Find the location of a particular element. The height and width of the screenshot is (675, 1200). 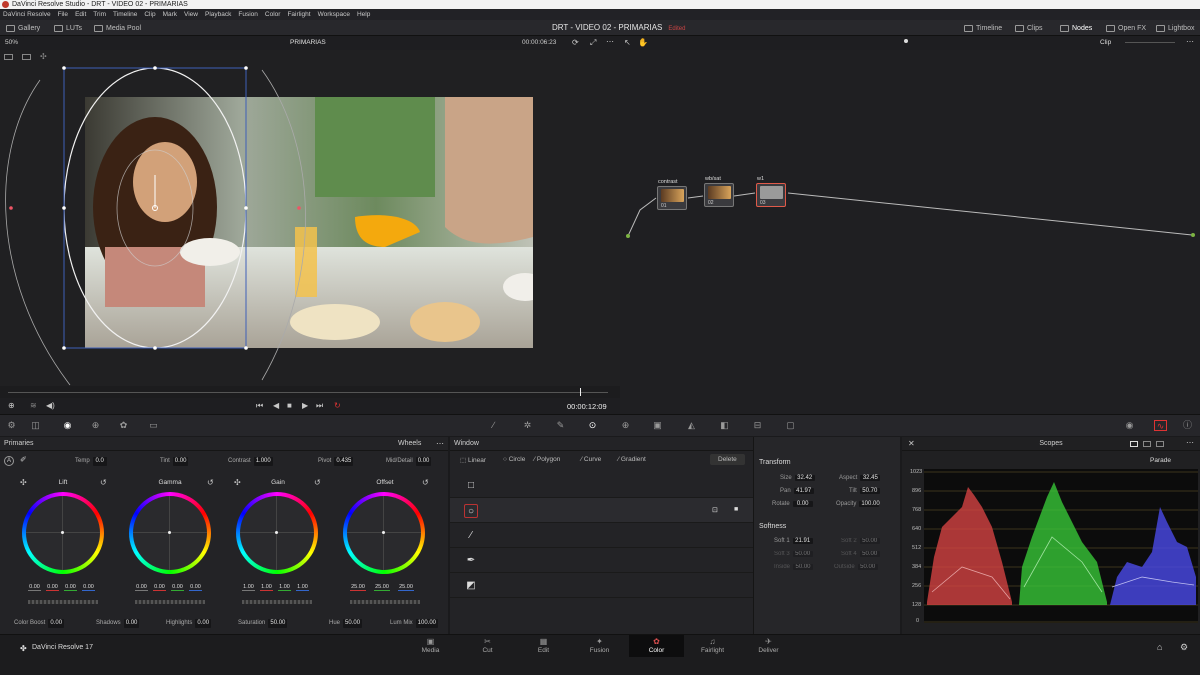

lightbox-button: Lightbox is located at coordinates (1175, 28).